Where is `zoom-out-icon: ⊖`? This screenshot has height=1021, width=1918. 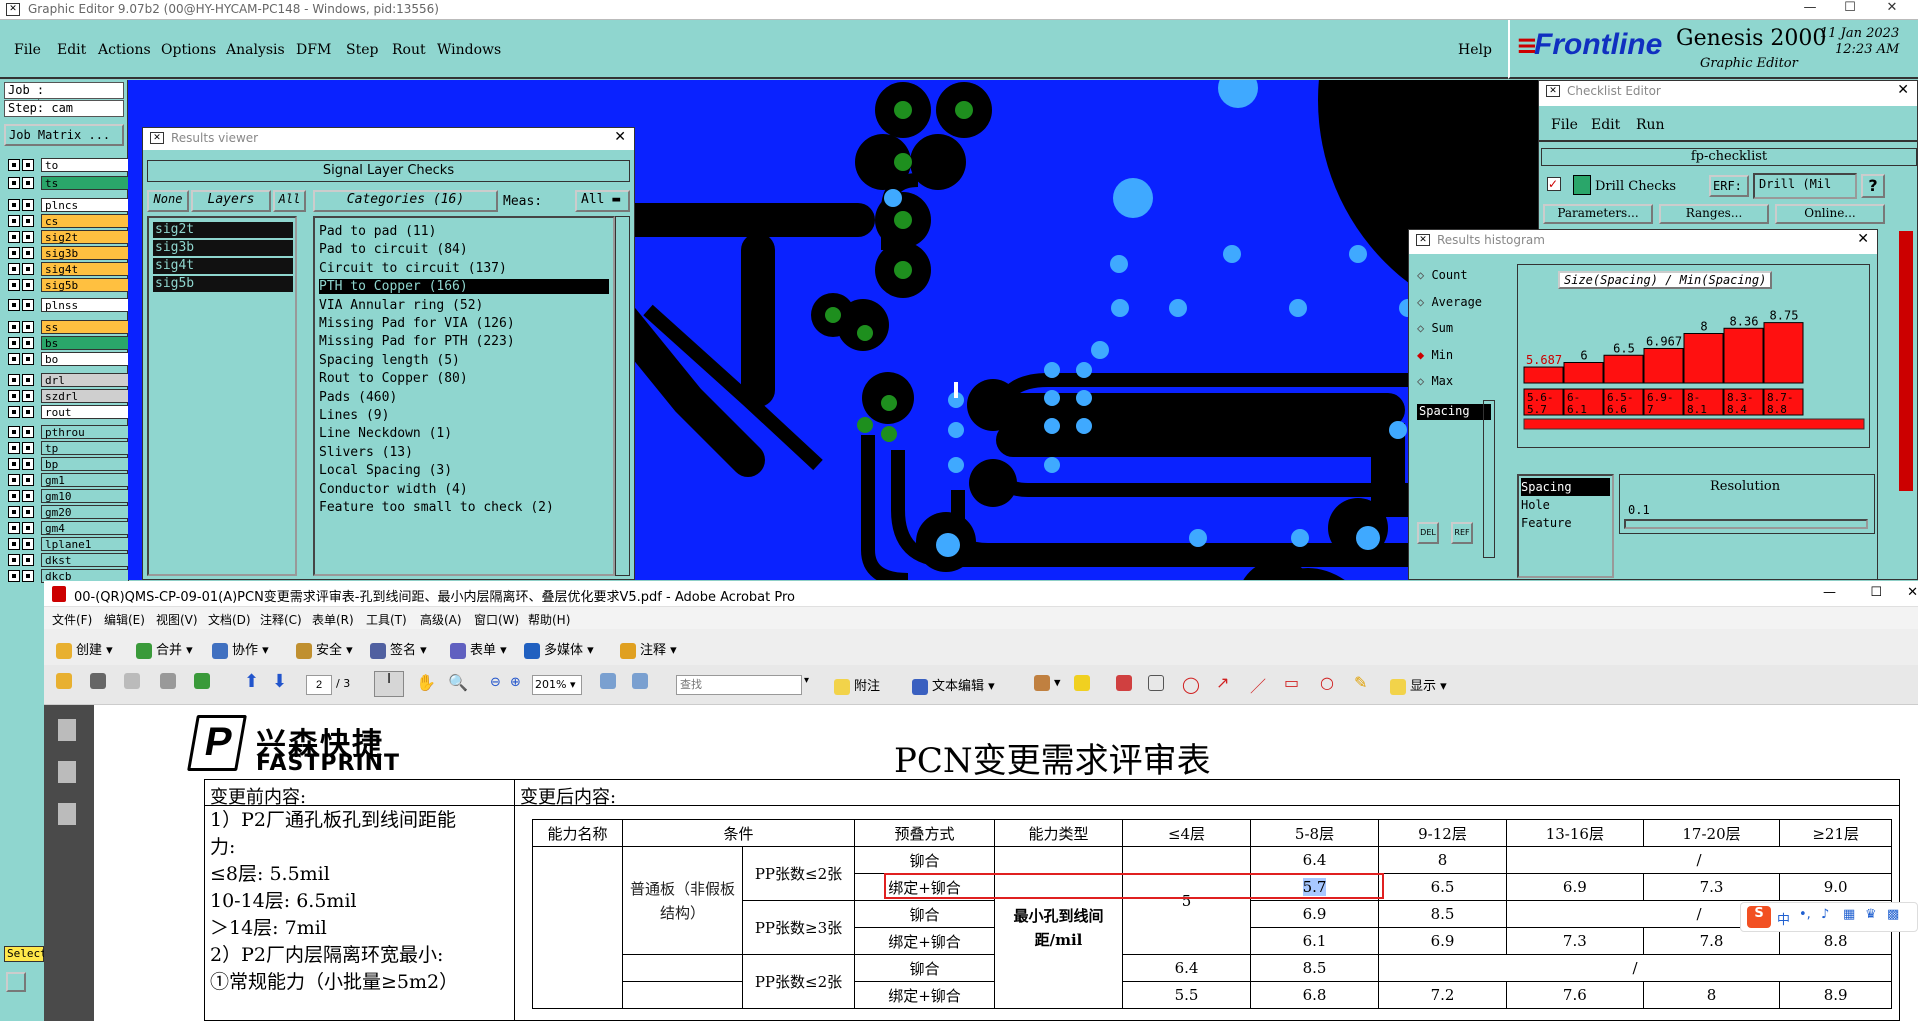 zoom-out-icon: ⊖ is located at coordinates (495, 682).